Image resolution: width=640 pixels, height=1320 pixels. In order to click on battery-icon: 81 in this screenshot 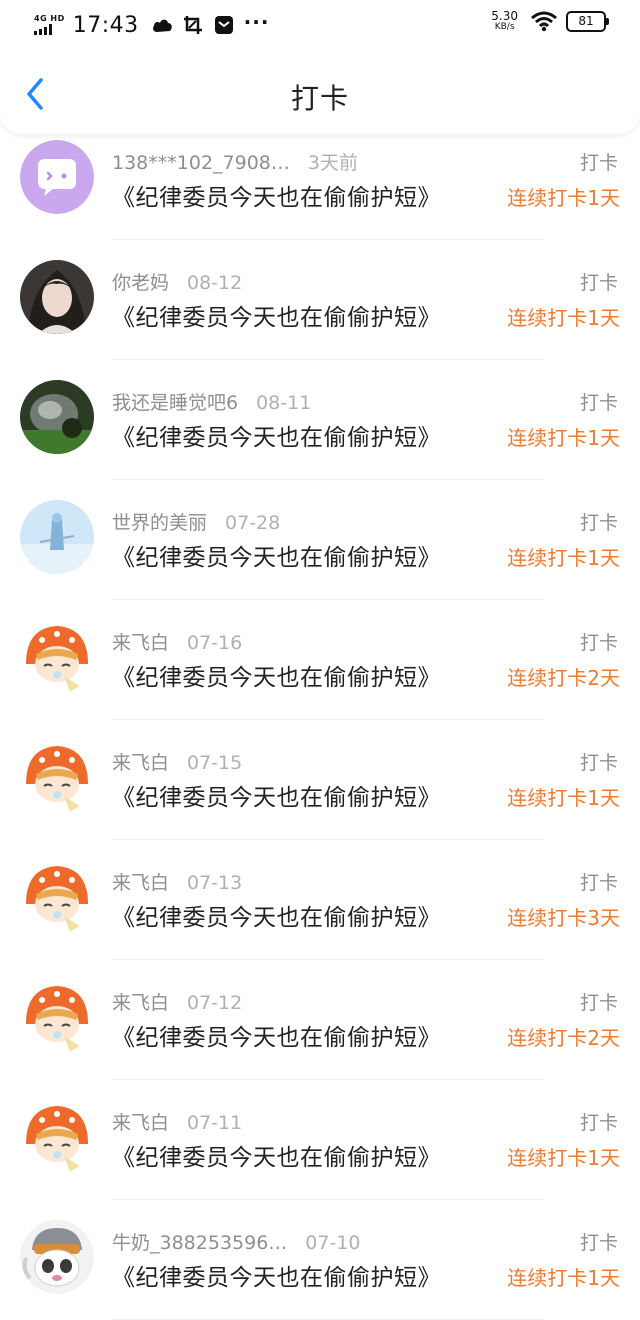, I will do `click(587, 21)`.